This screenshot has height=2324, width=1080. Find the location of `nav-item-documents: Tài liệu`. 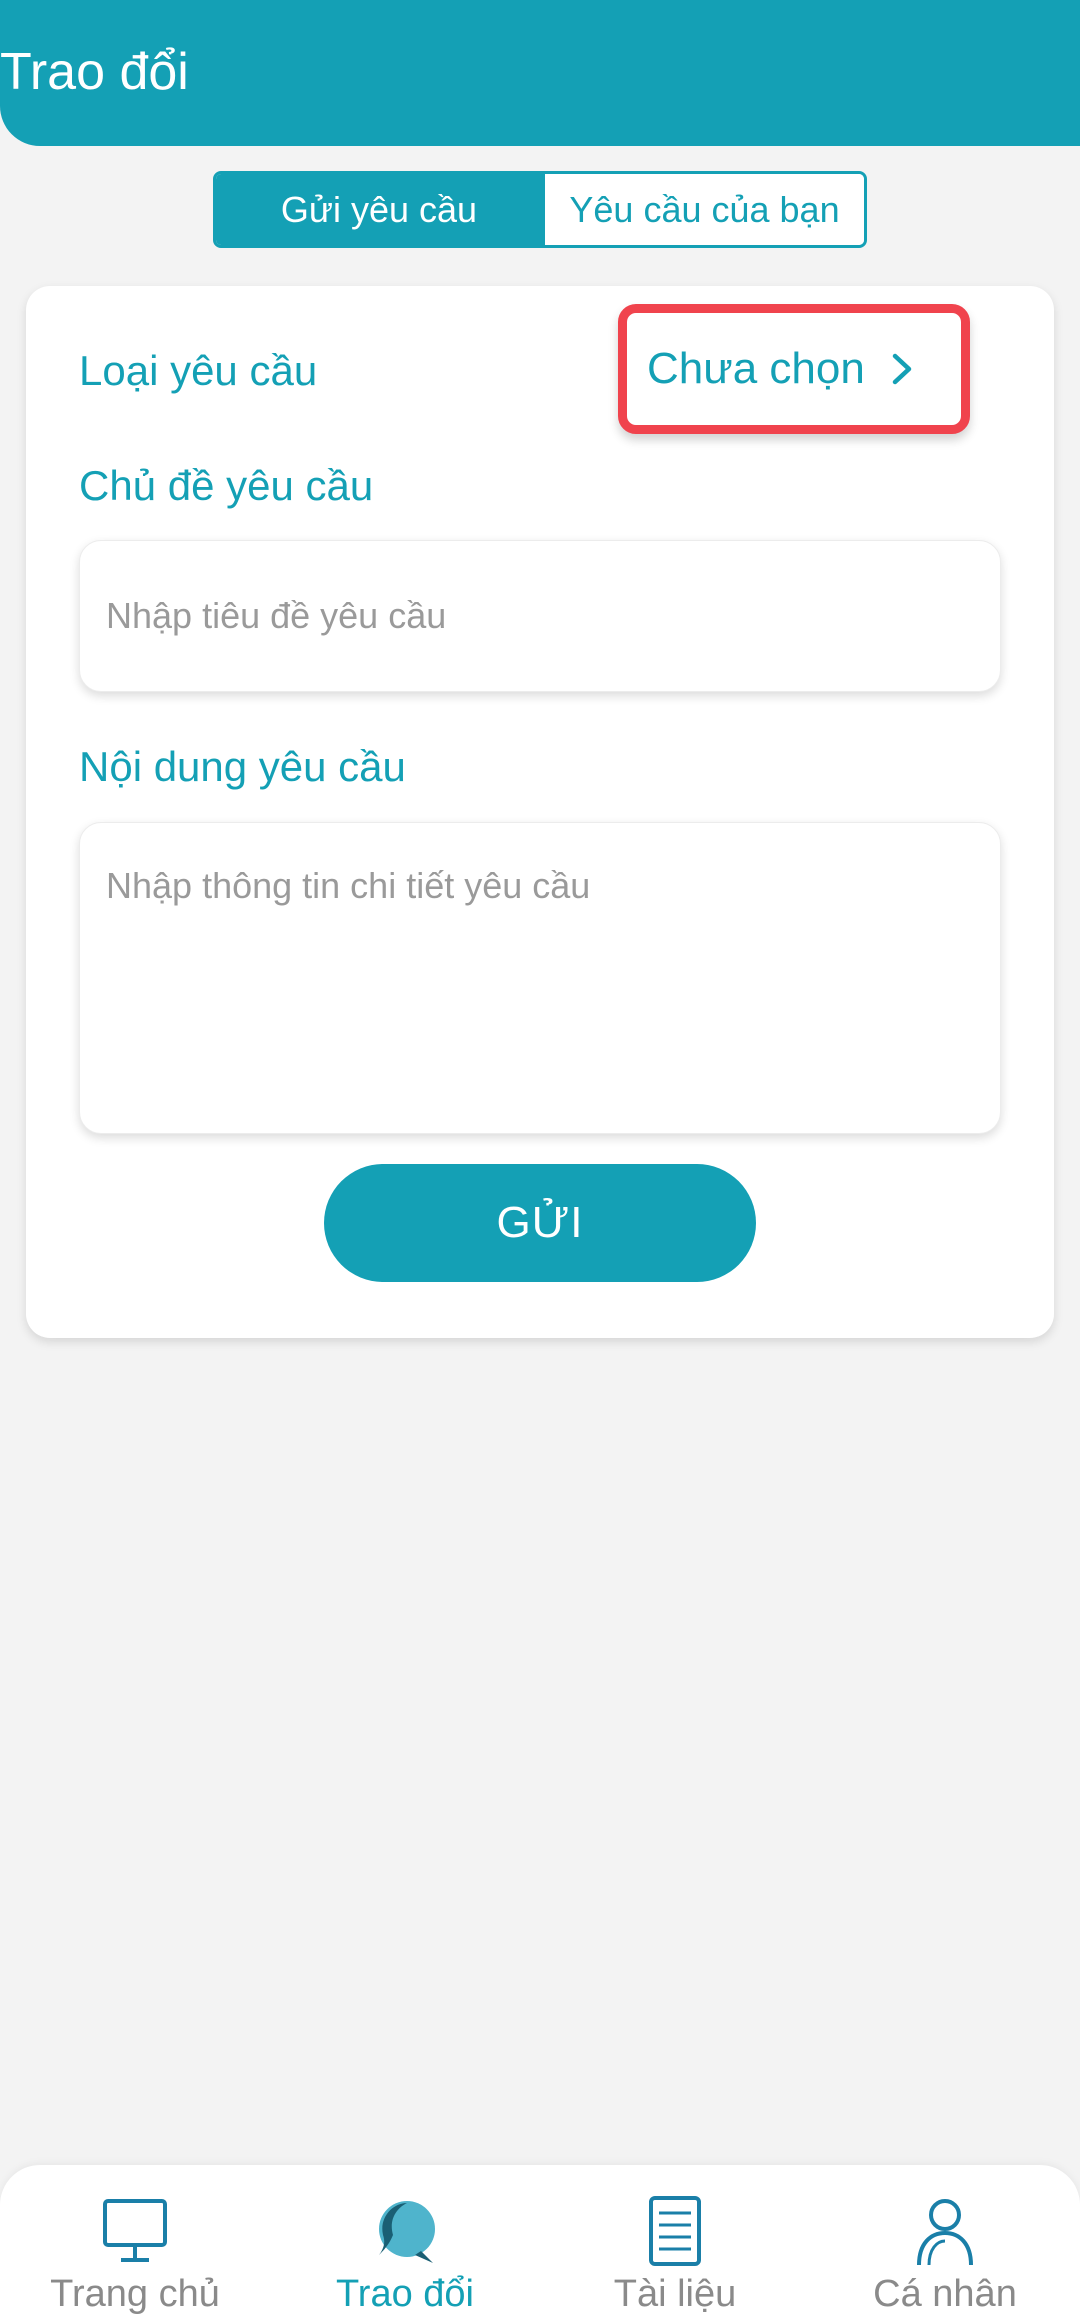

nav-item-documents: Tài liệu is located at coordinates (675, 2244).